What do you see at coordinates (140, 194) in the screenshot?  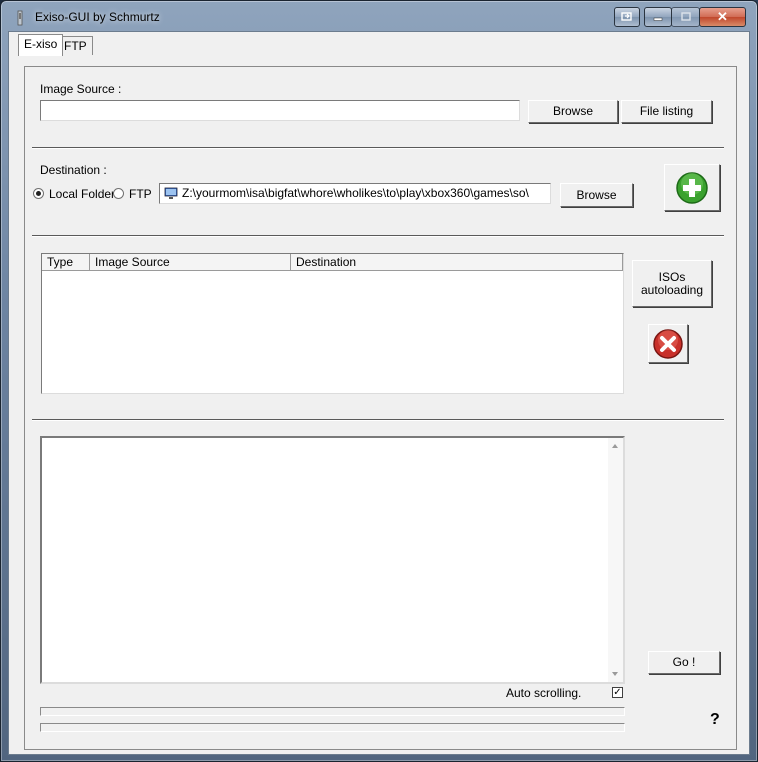 I see `ftp-radio-label: FTP` at bounding box center [140, 194].